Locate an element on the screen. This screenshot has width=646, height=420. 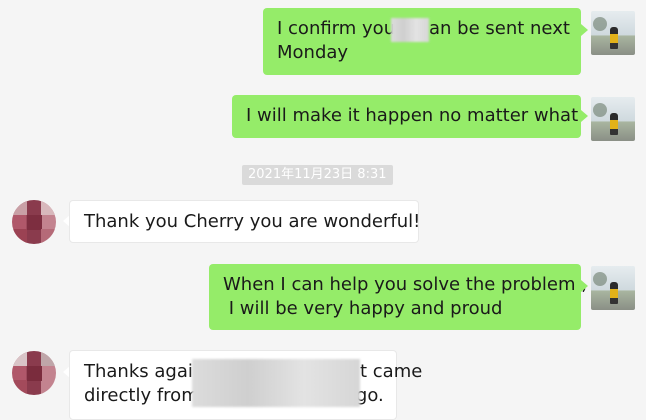
message-bubble: I confirm you an be sent next Monday is located at coordinates (422, 41).